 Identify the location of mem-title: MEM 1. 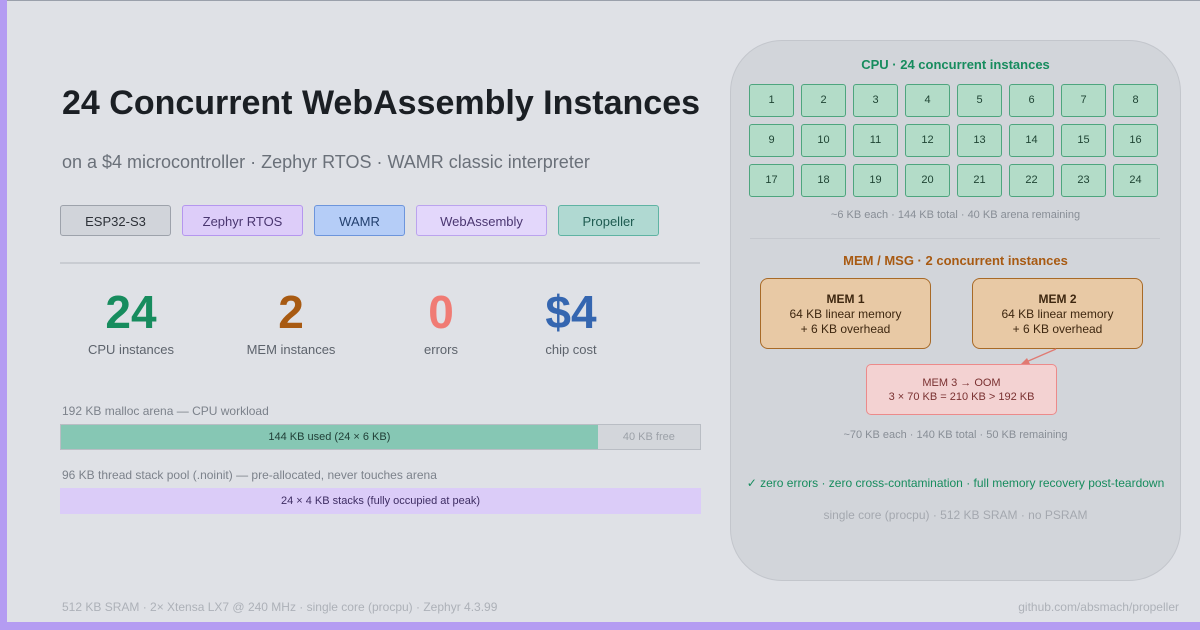
(845, 299).